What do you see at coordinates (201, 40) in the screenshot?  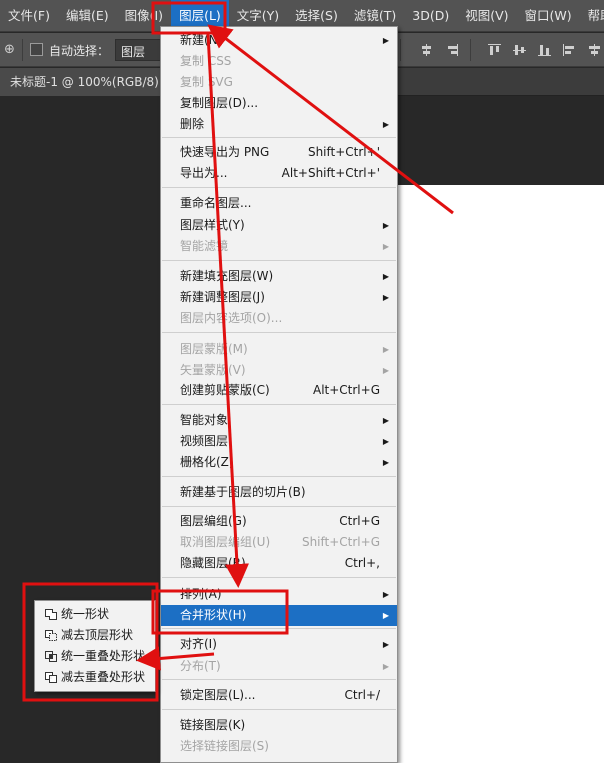 I see `menu-item-label: 新建(N)` at bounding box center [201, 40].